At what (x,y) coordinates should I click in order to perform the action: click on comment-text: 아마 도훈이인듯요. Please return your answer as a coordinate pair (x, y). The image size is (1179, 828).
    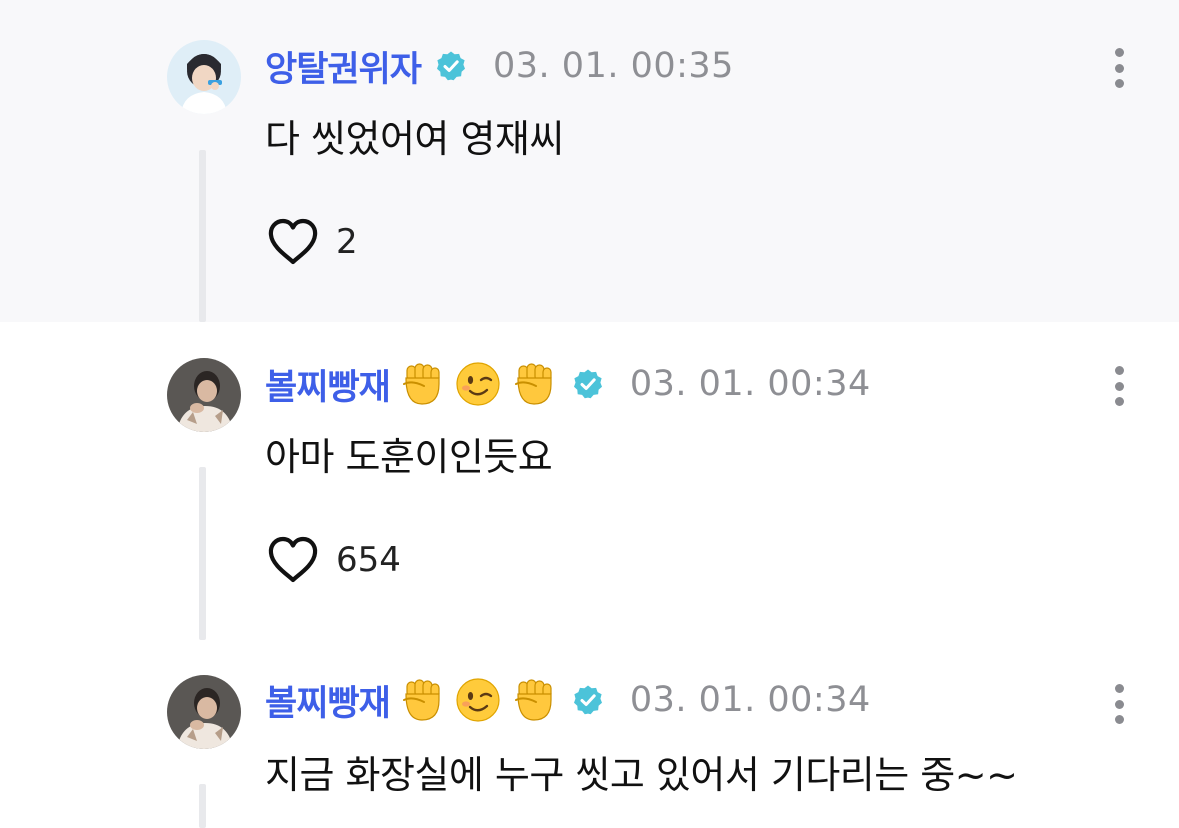
    Looking at the image, I should click on (409, 457).